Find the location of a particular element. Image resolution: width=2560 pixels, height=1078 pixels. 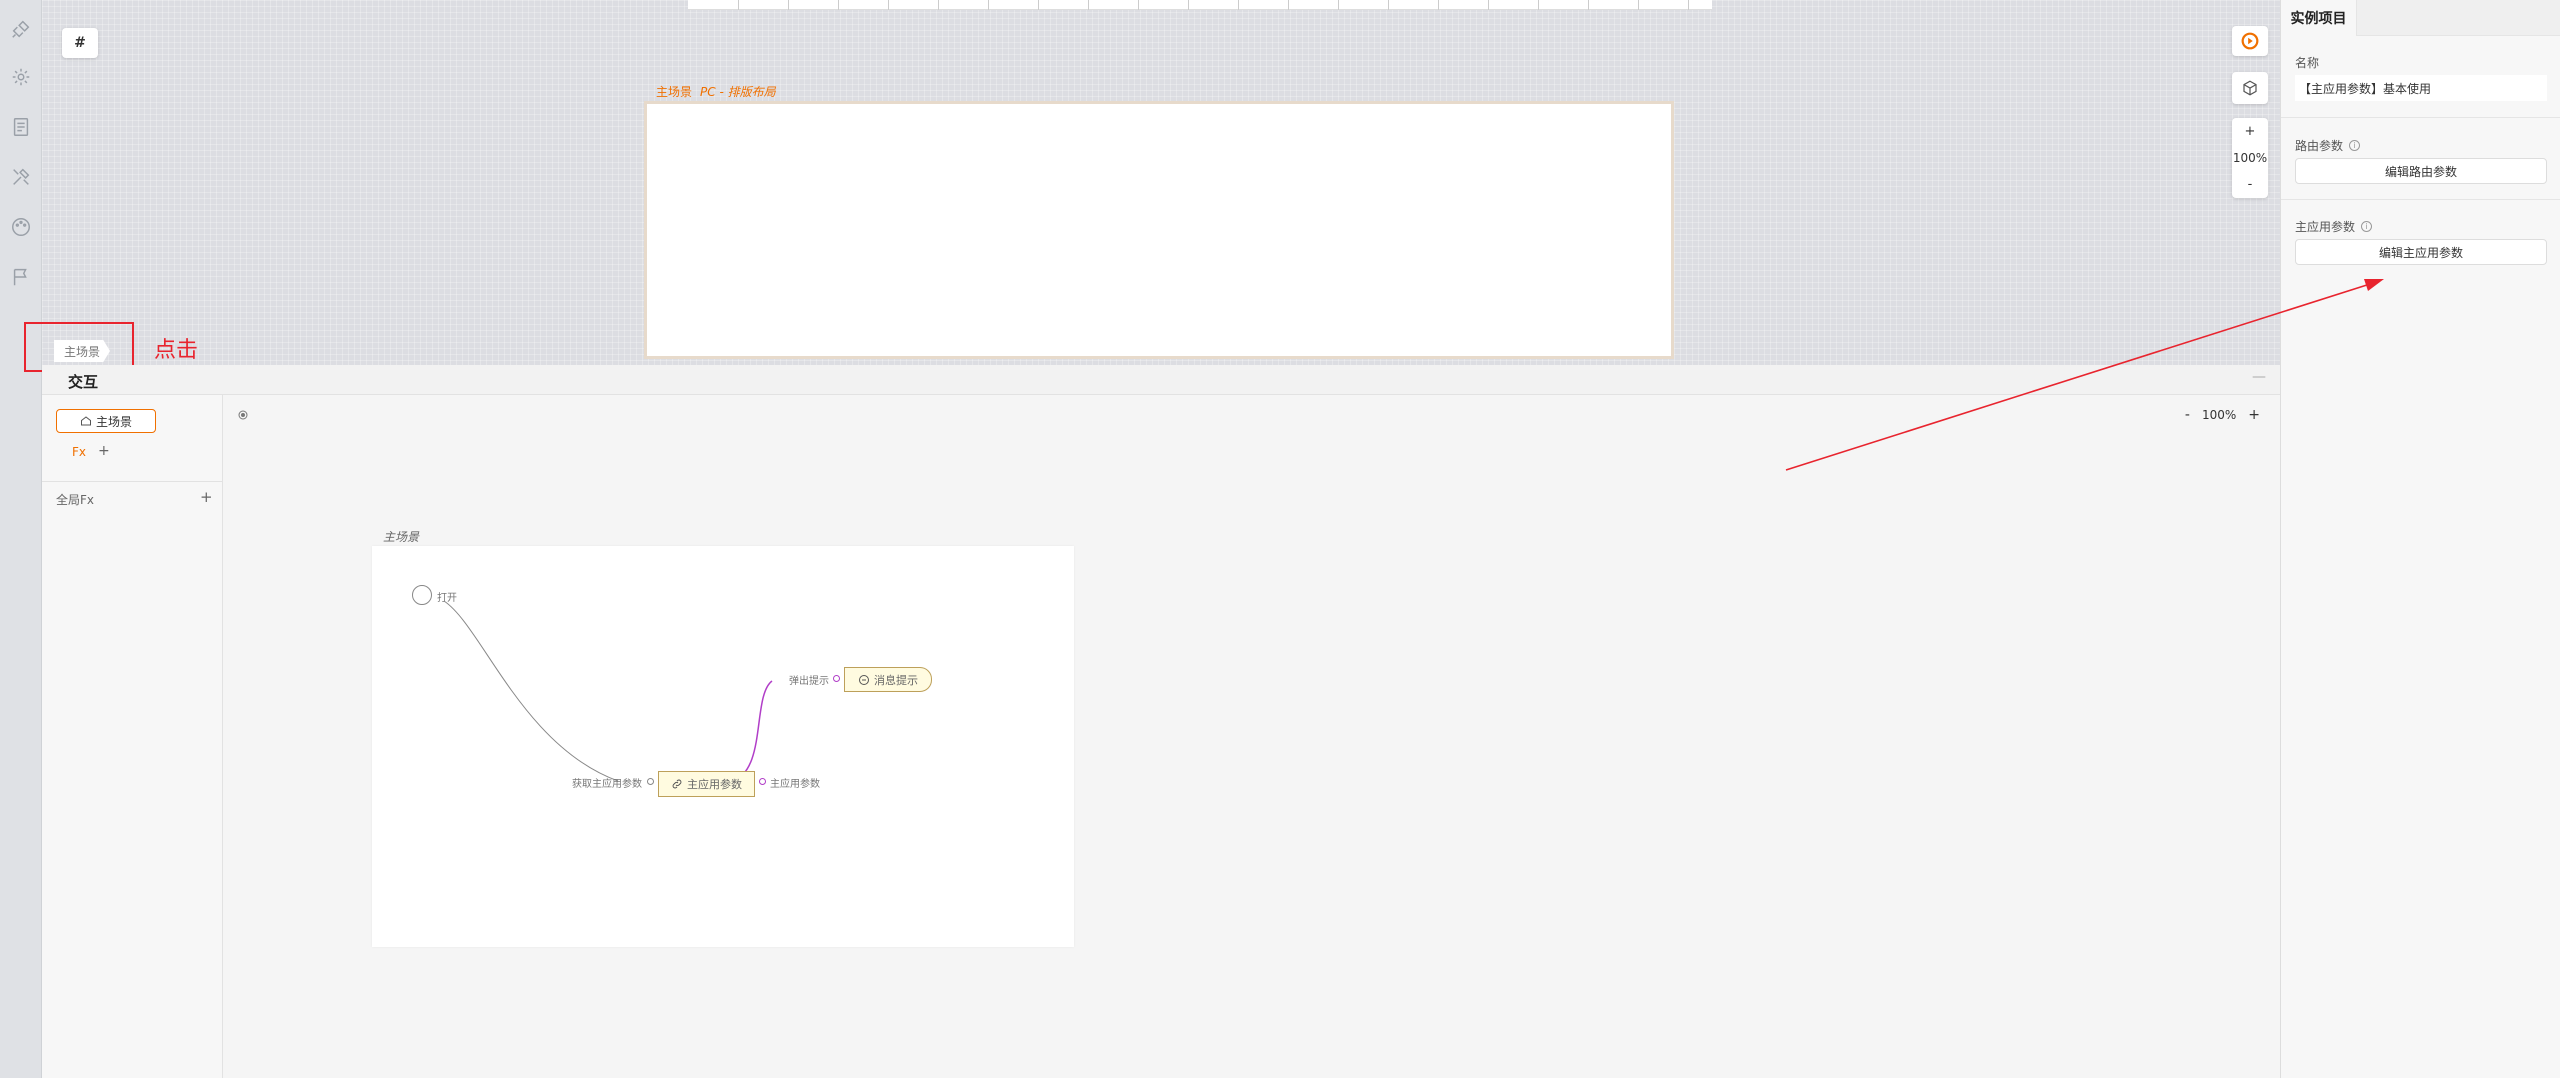

tools-icon is located at coordinates (21, 177).